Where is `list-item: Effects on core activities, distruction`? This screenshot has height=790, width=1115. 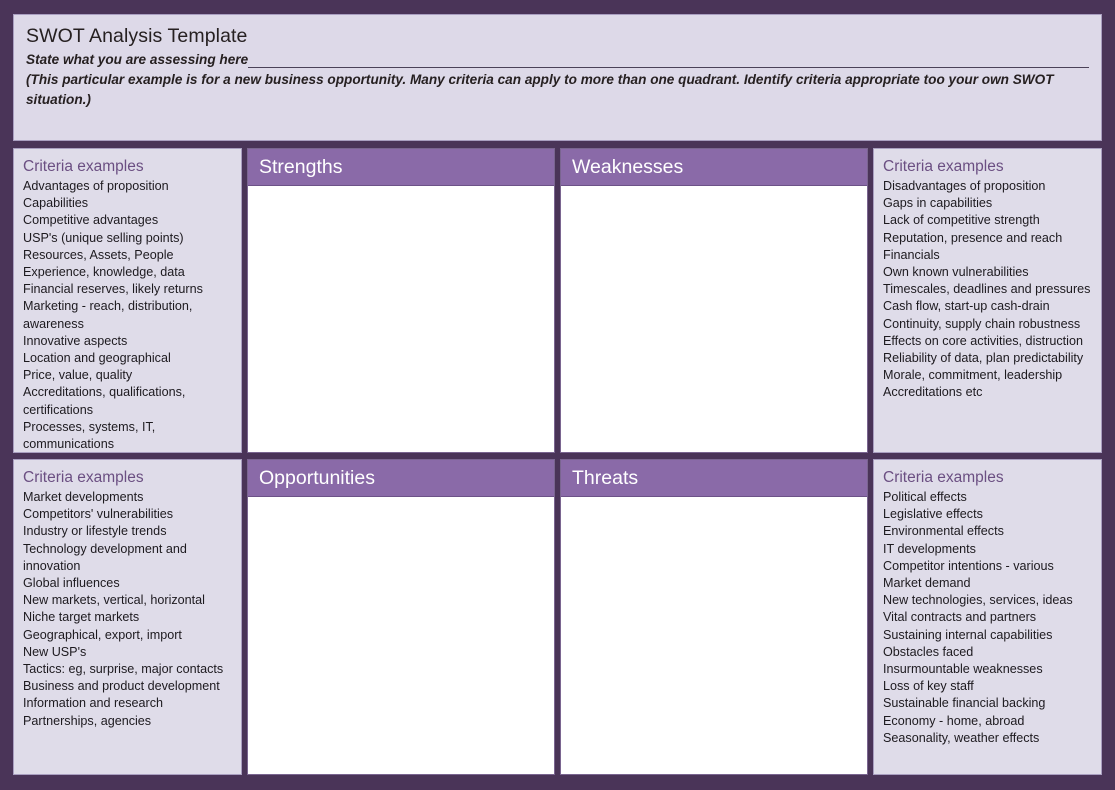 list-item: Effects on core activities, distruction is located at coordinates (983, 340).